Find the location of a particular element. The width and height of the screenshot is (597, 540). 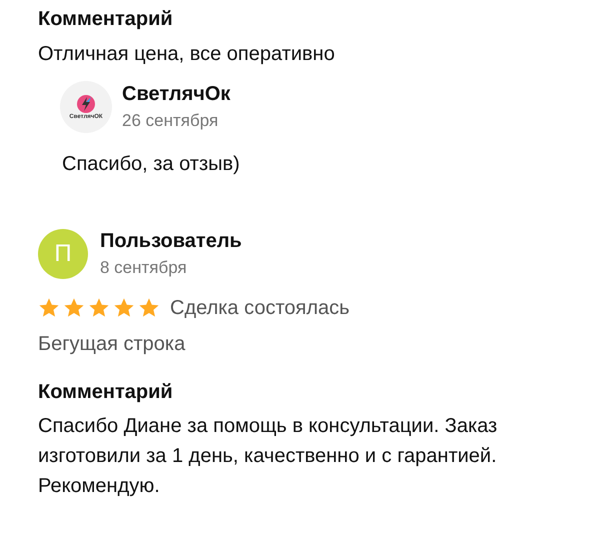

author-name: СветлячОк is located at coordinates (176, 94).